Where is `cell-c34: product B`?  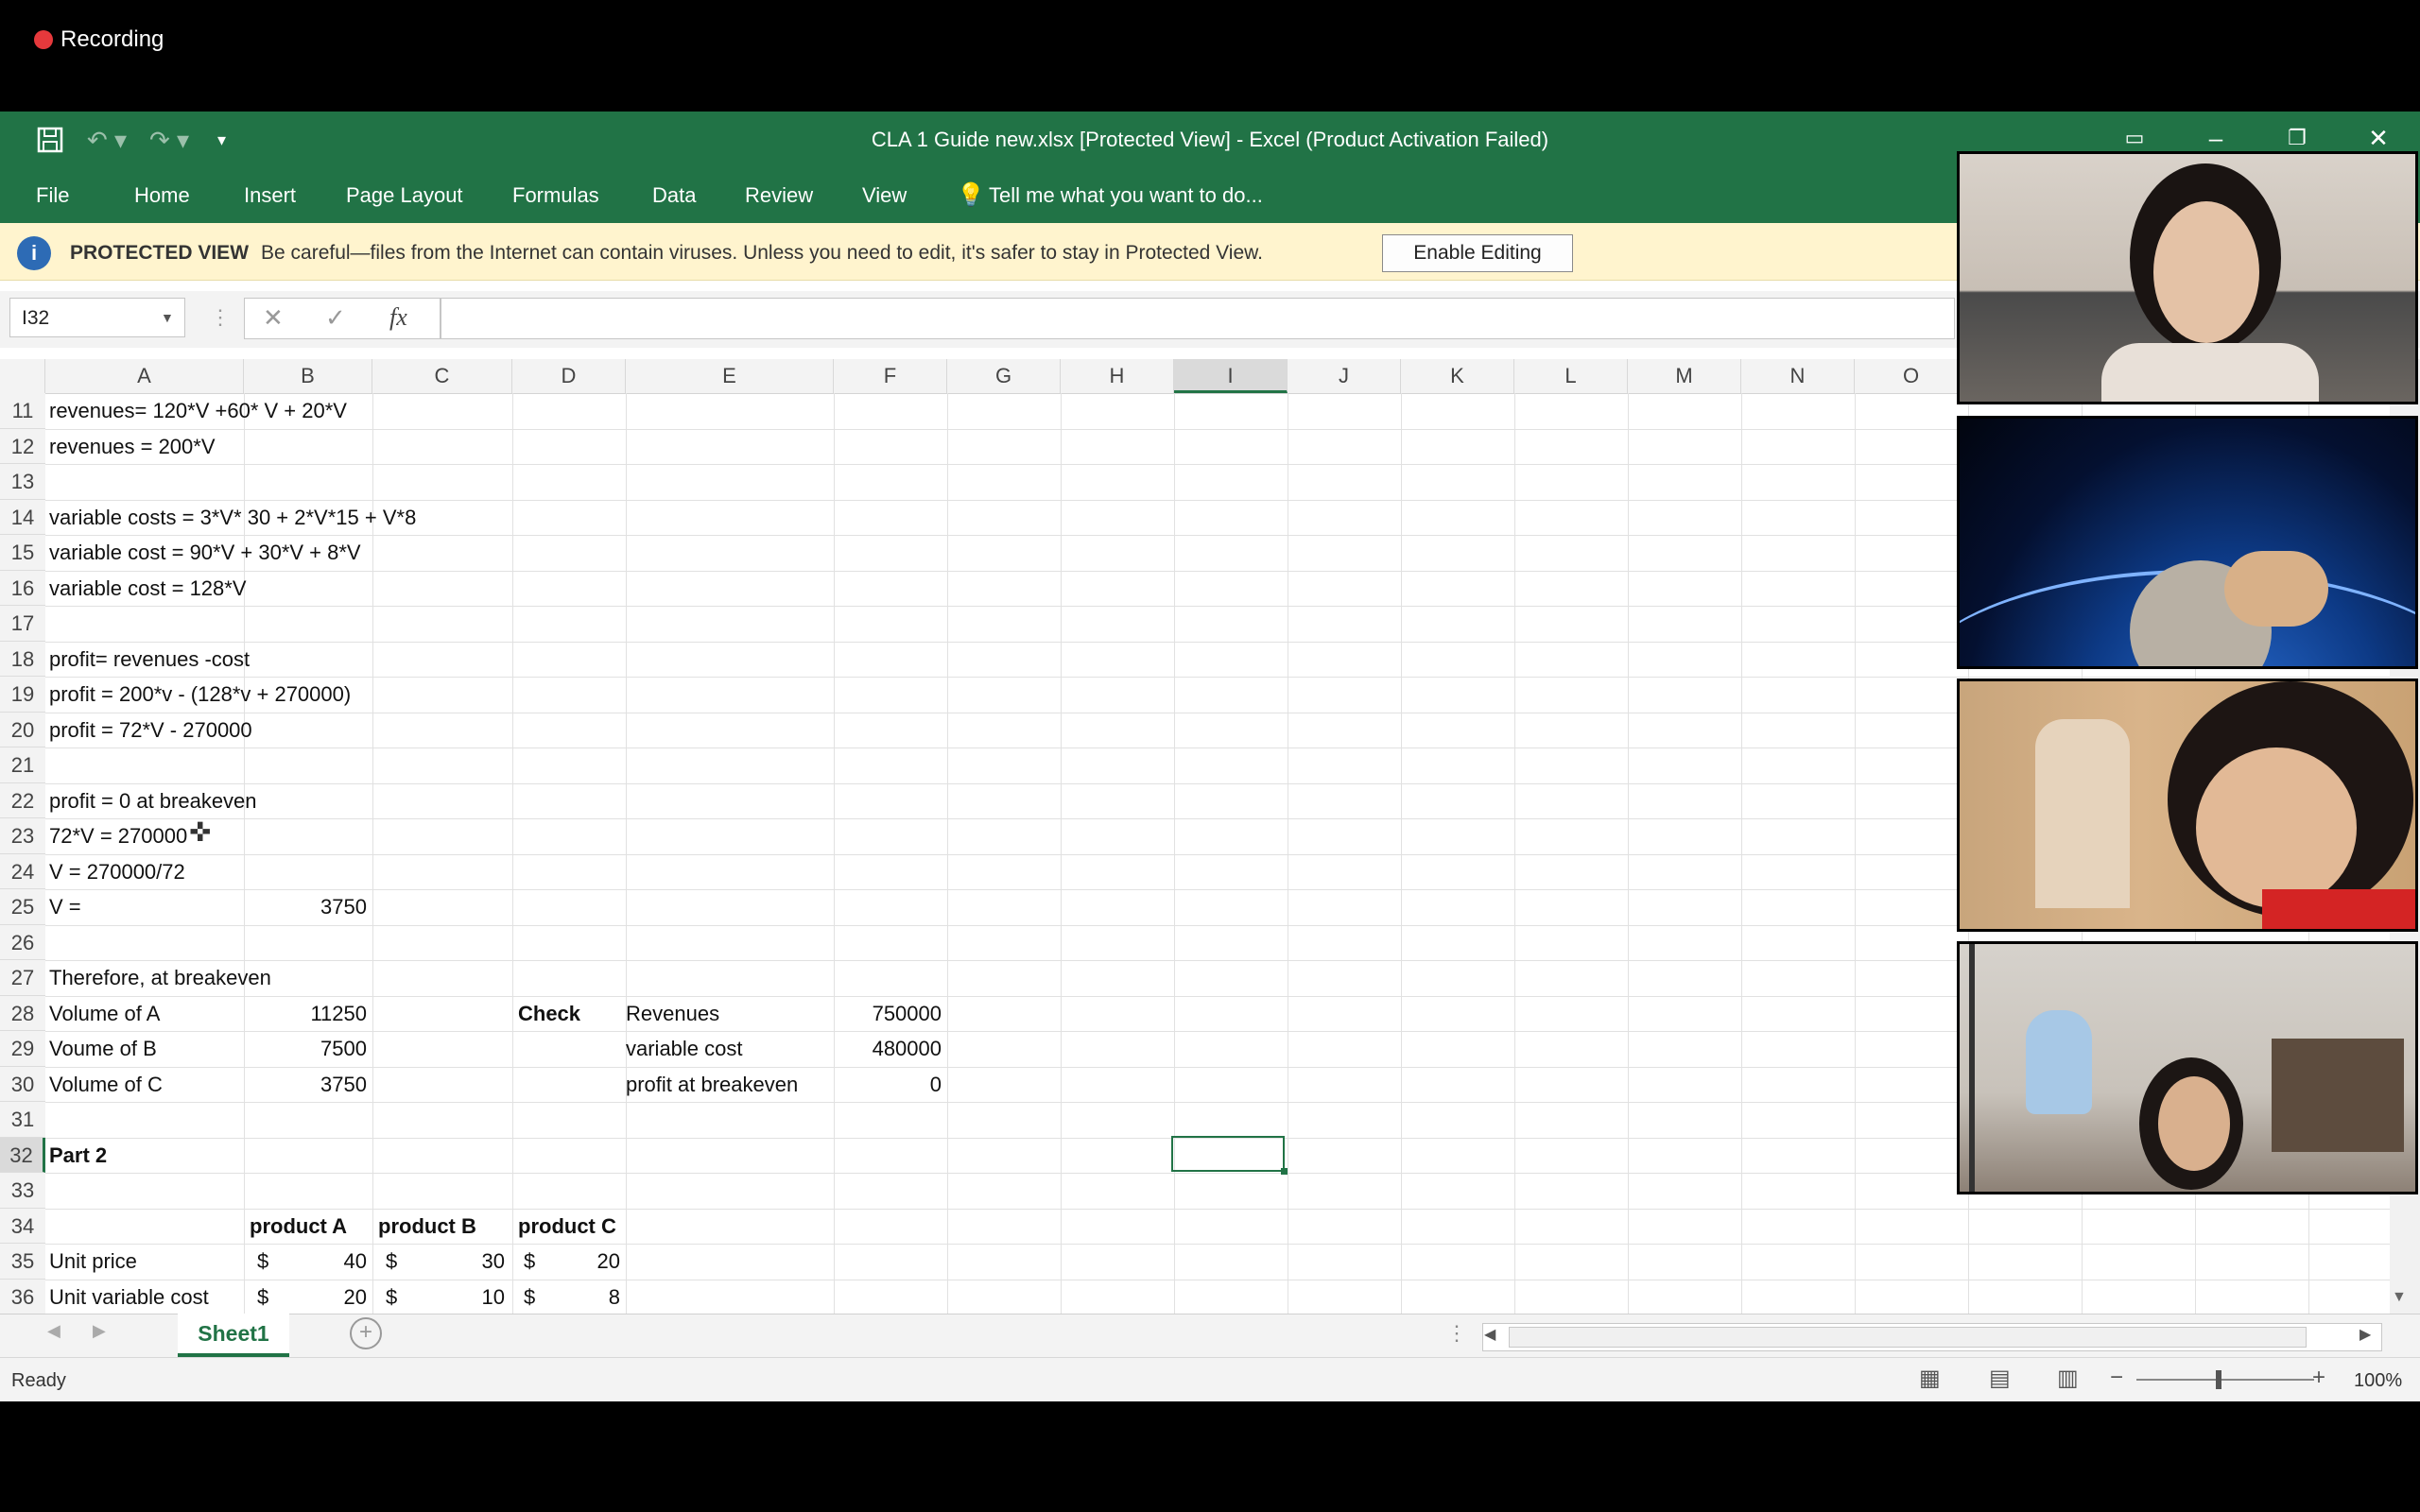 cell-c34: product B is located at coordinates (441, 1226).